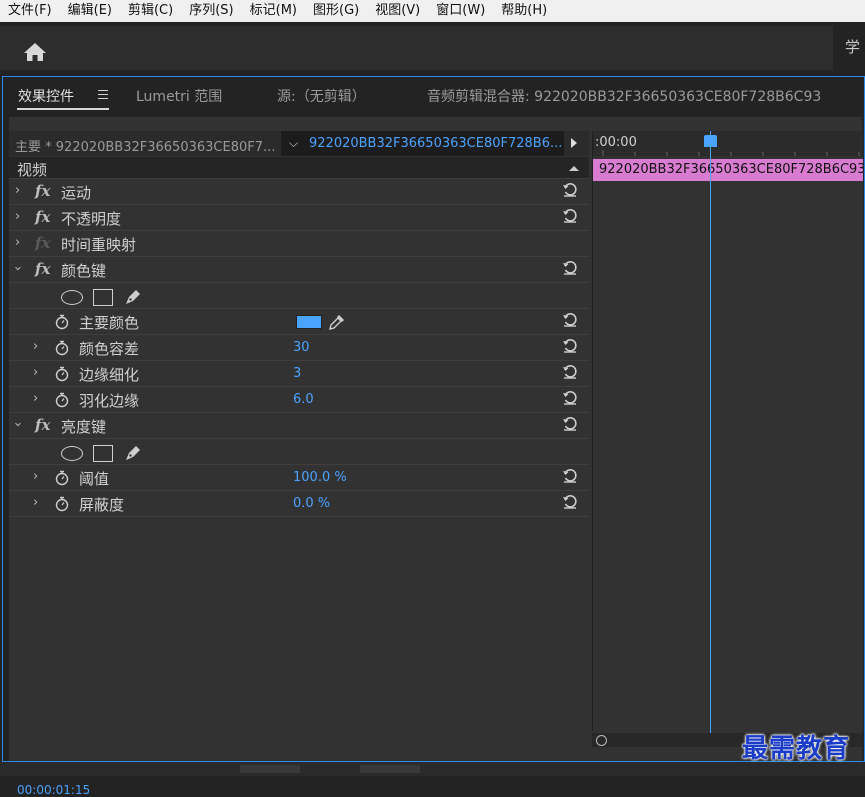 This screenshot has height=797, width=865. Describe the element at coordinates (299, 244) in the screenshot. I see `effect-row-time-remap: › fx 时间重映射` at that location.